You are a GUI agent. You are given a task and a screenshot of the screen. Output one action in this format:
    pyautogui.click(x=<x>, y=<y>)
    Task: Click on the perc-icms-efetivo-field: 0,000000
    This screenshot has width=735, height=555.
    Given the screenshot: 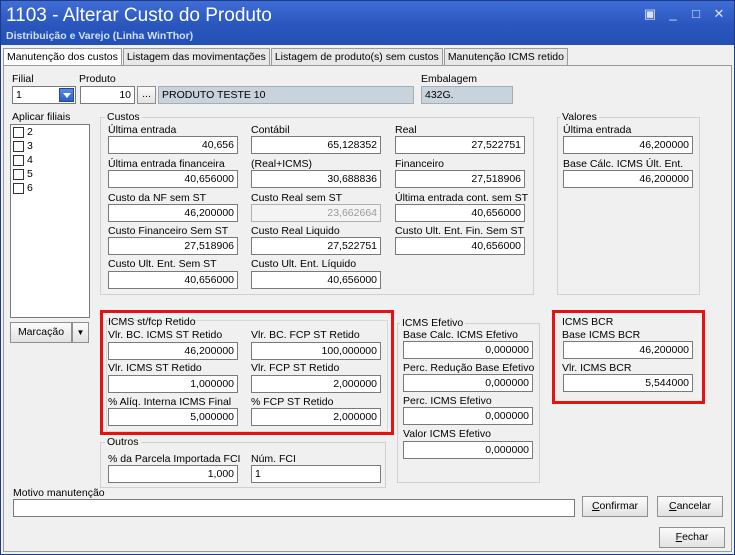 What is the action you would take?
    pyautogui.click(x=468, y=416)
    